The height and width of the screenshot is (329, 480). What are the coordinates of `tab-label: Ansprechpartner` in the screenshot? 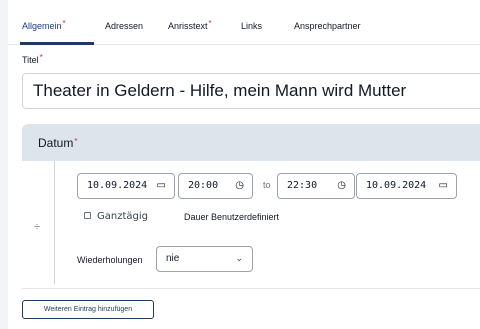 It's located at (327, 26).